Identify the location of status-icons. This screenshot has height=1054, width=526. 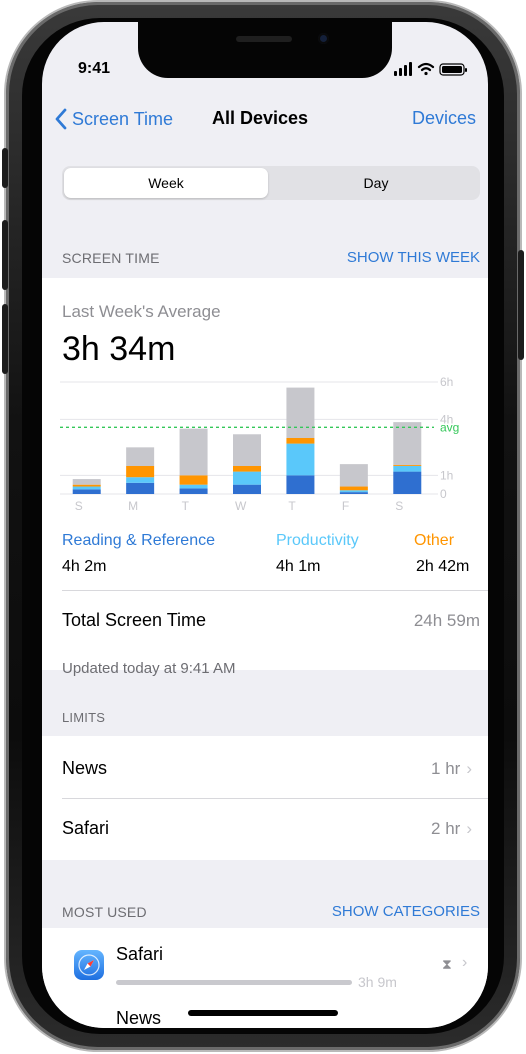
(430, 69).